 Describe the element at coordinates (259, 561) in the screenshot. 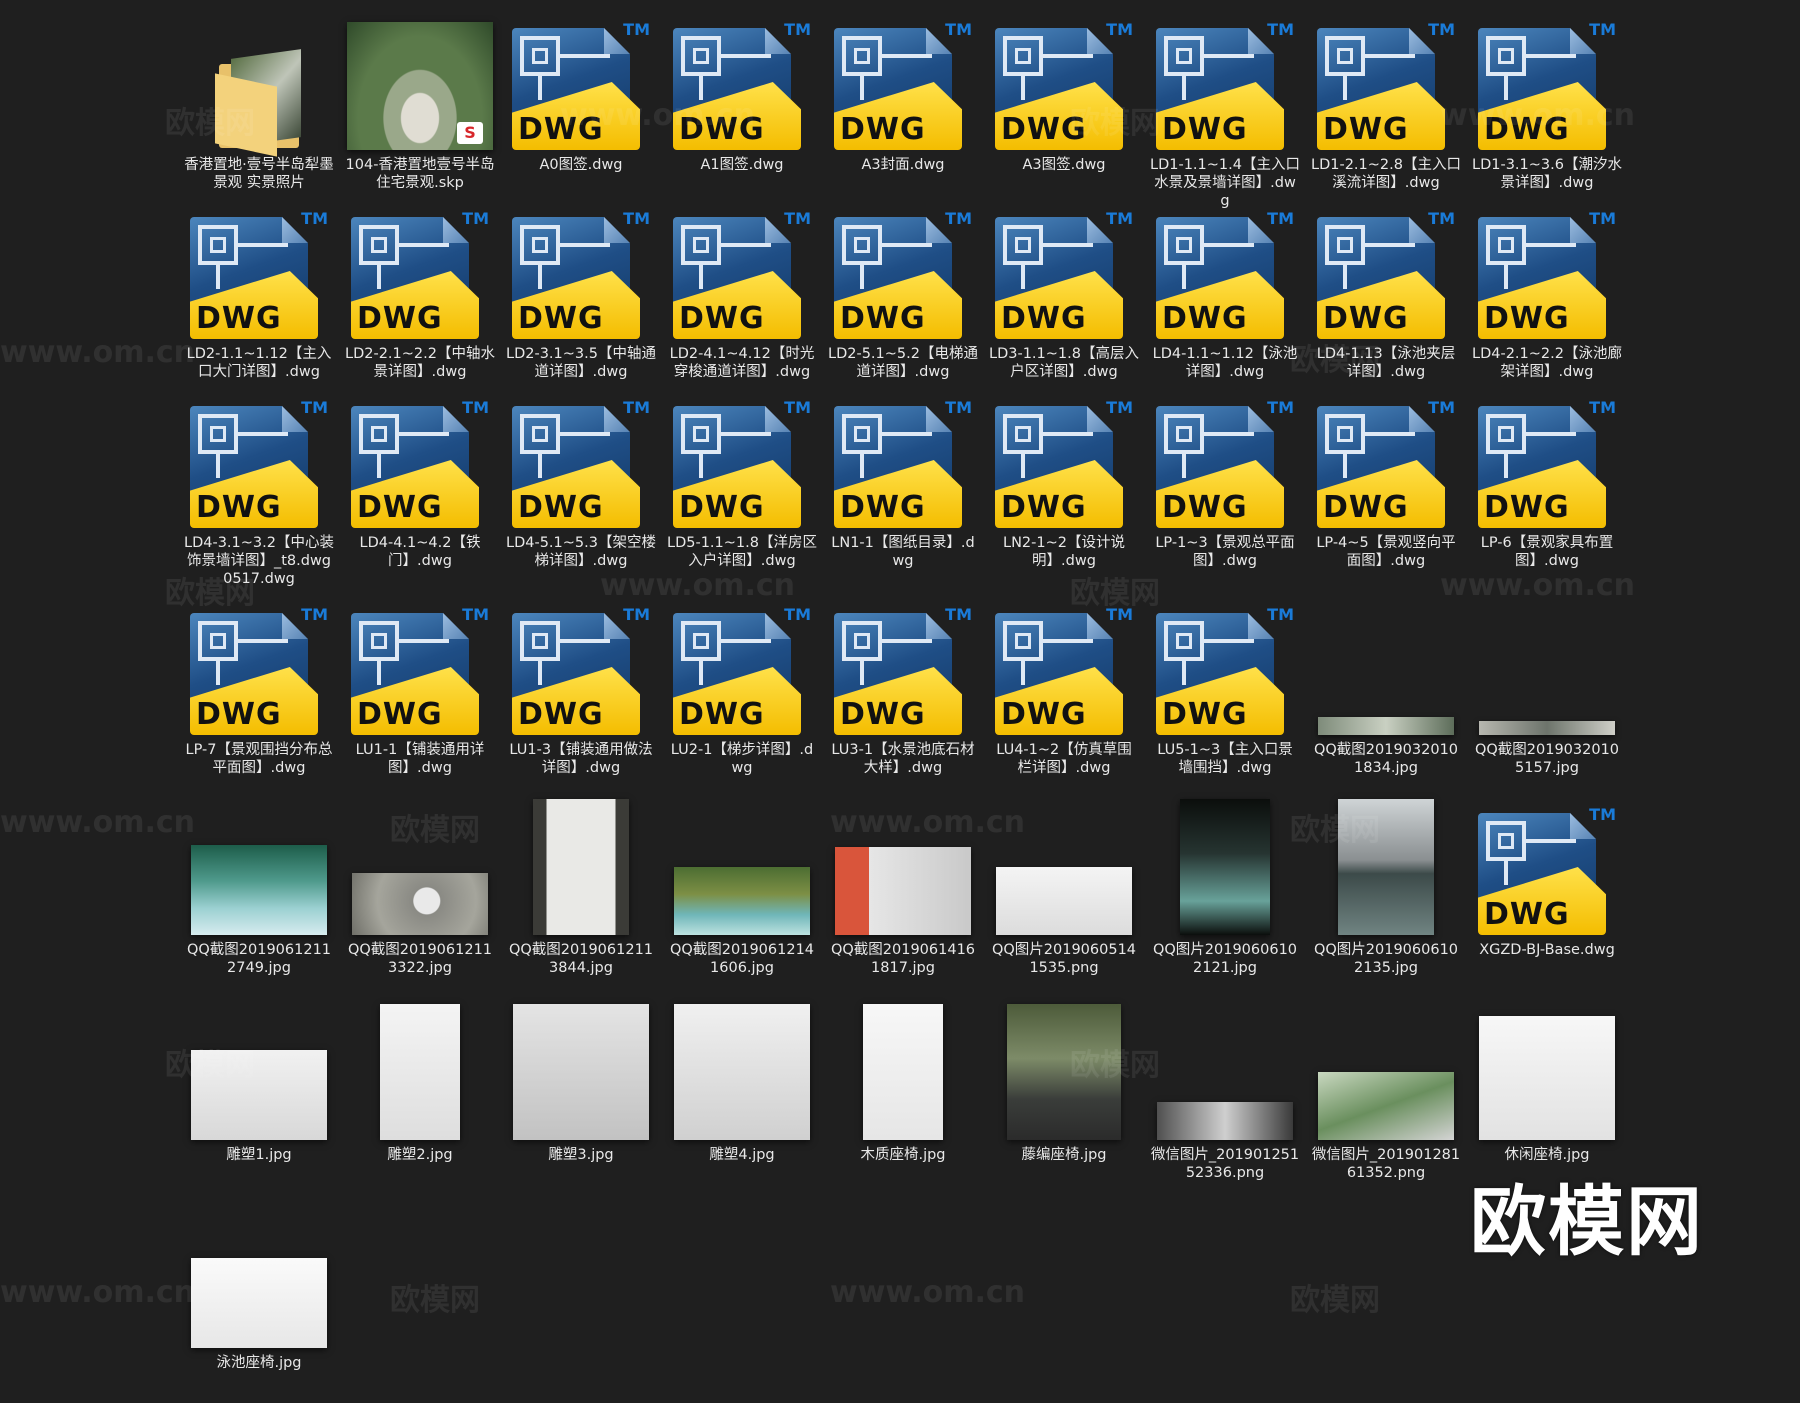

I see `file-name-label: LD4-3.1~3.2【中心装饰景墙详图】_t8.dwg0517.dwg` at that location.